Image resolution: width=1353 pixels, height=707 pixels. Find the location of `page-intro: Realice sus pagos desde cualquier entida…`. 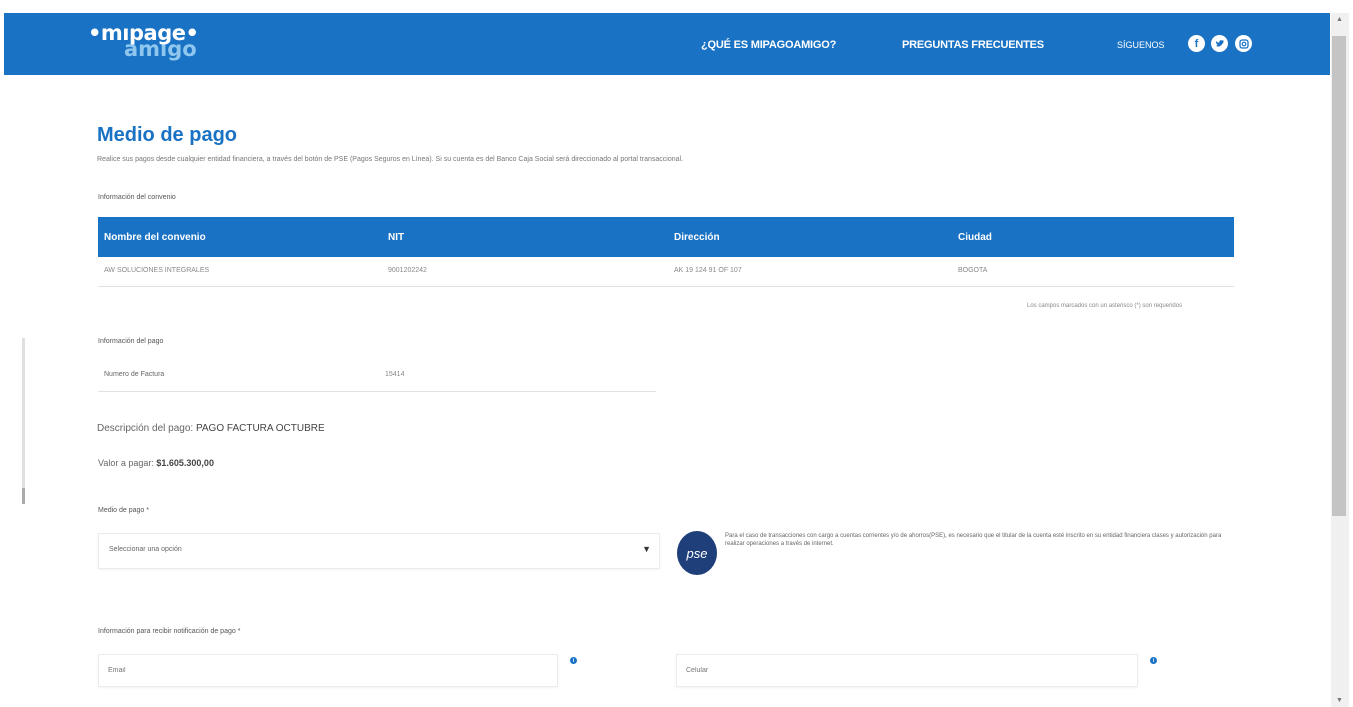

page-intro: Realice sus pagos desde cualquier entida… is located at coordinates (390, 159).